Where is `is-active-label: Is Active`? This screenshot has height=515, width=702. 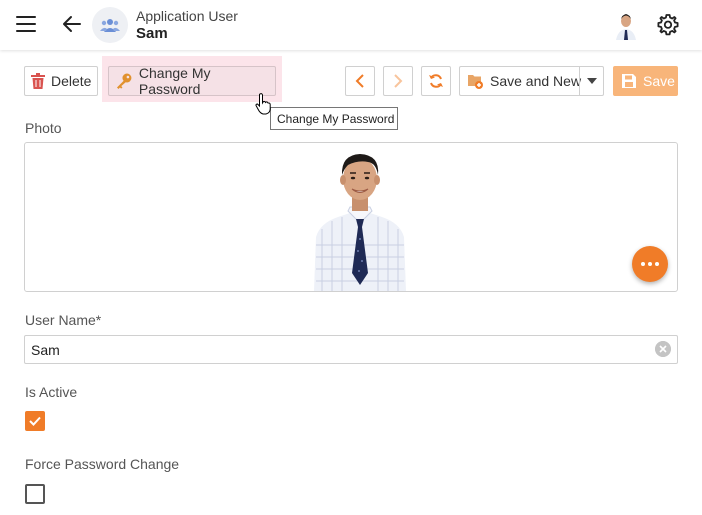
is-active-label: Is Active is located at coordinates (51, 392).